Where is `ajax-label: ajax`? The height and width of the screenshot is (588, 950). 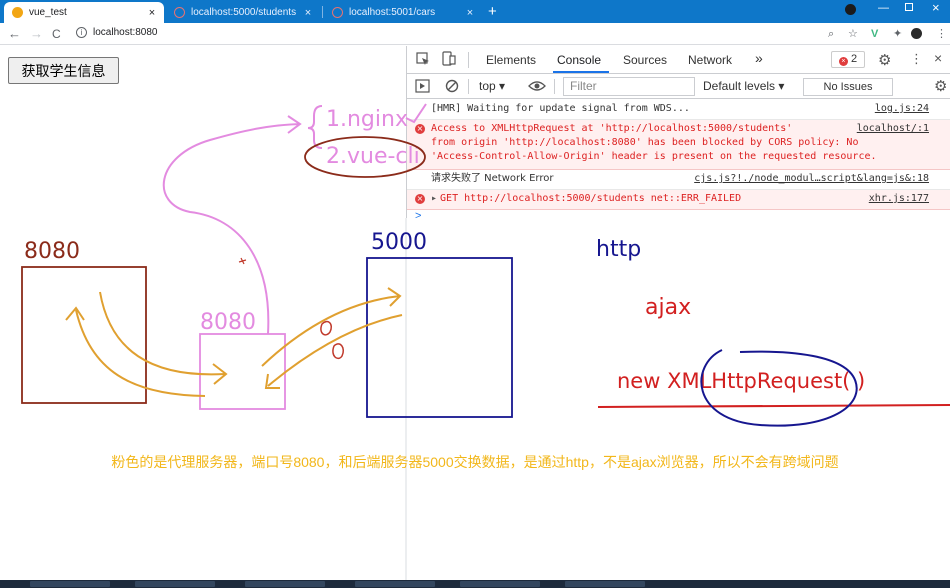
ajax-label: ajax is located at coordinates (668, 307).